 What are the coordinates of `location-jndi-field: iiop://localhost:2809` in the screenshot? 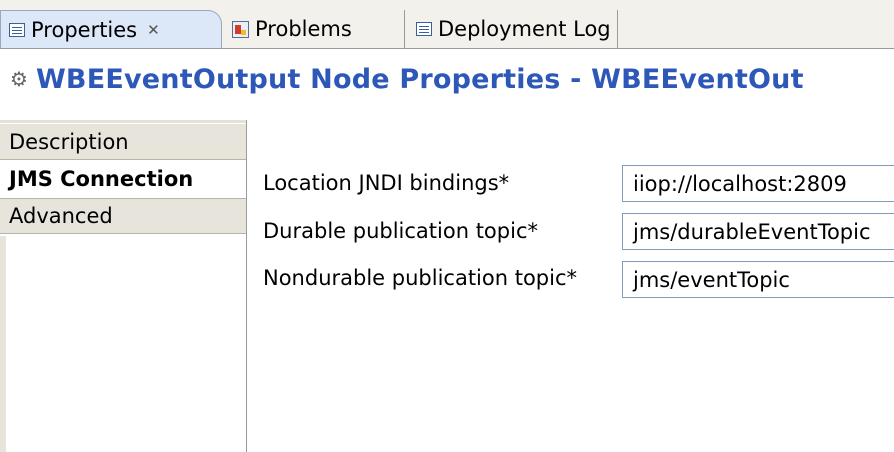 It's located at (758, 183).